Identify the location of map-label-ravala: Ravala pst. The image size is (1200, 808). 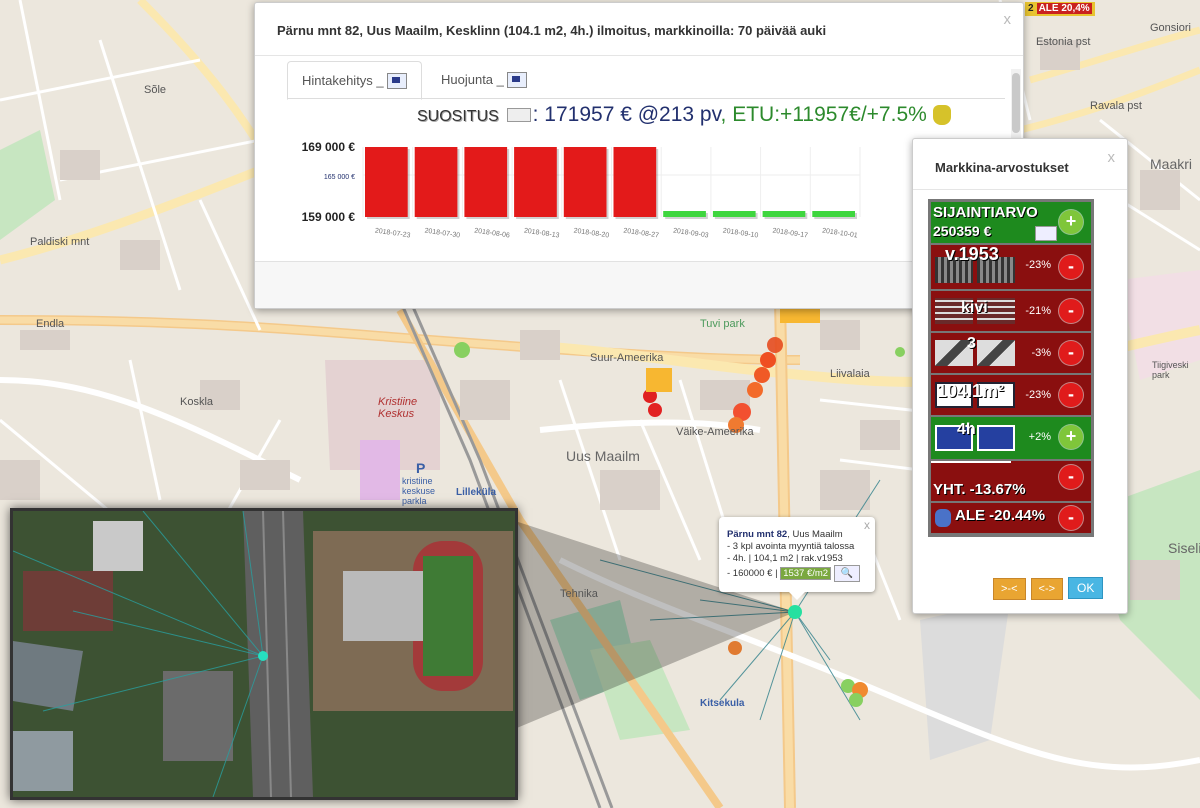
(1116, 106).